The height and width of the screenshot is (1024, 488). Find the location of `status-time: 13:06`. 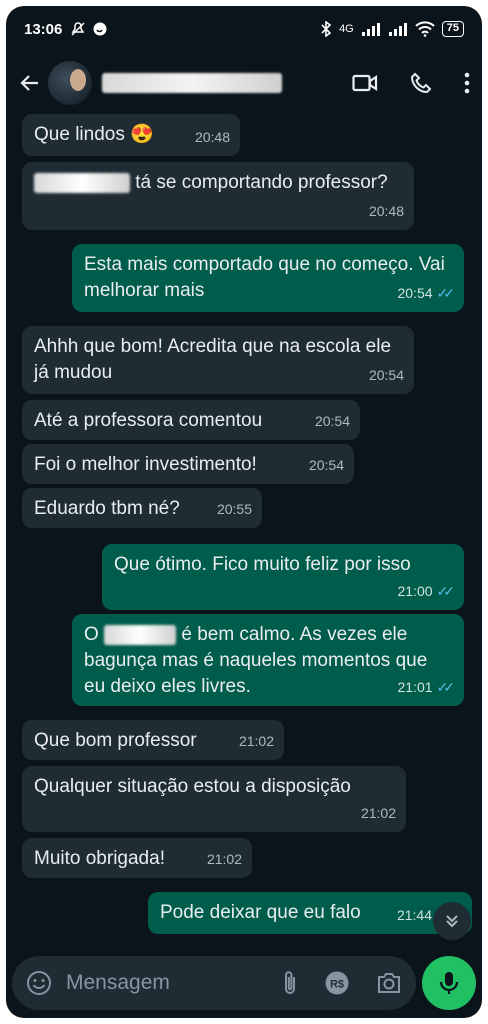

status-time: 13:06 is located at coordinates (43, 29).